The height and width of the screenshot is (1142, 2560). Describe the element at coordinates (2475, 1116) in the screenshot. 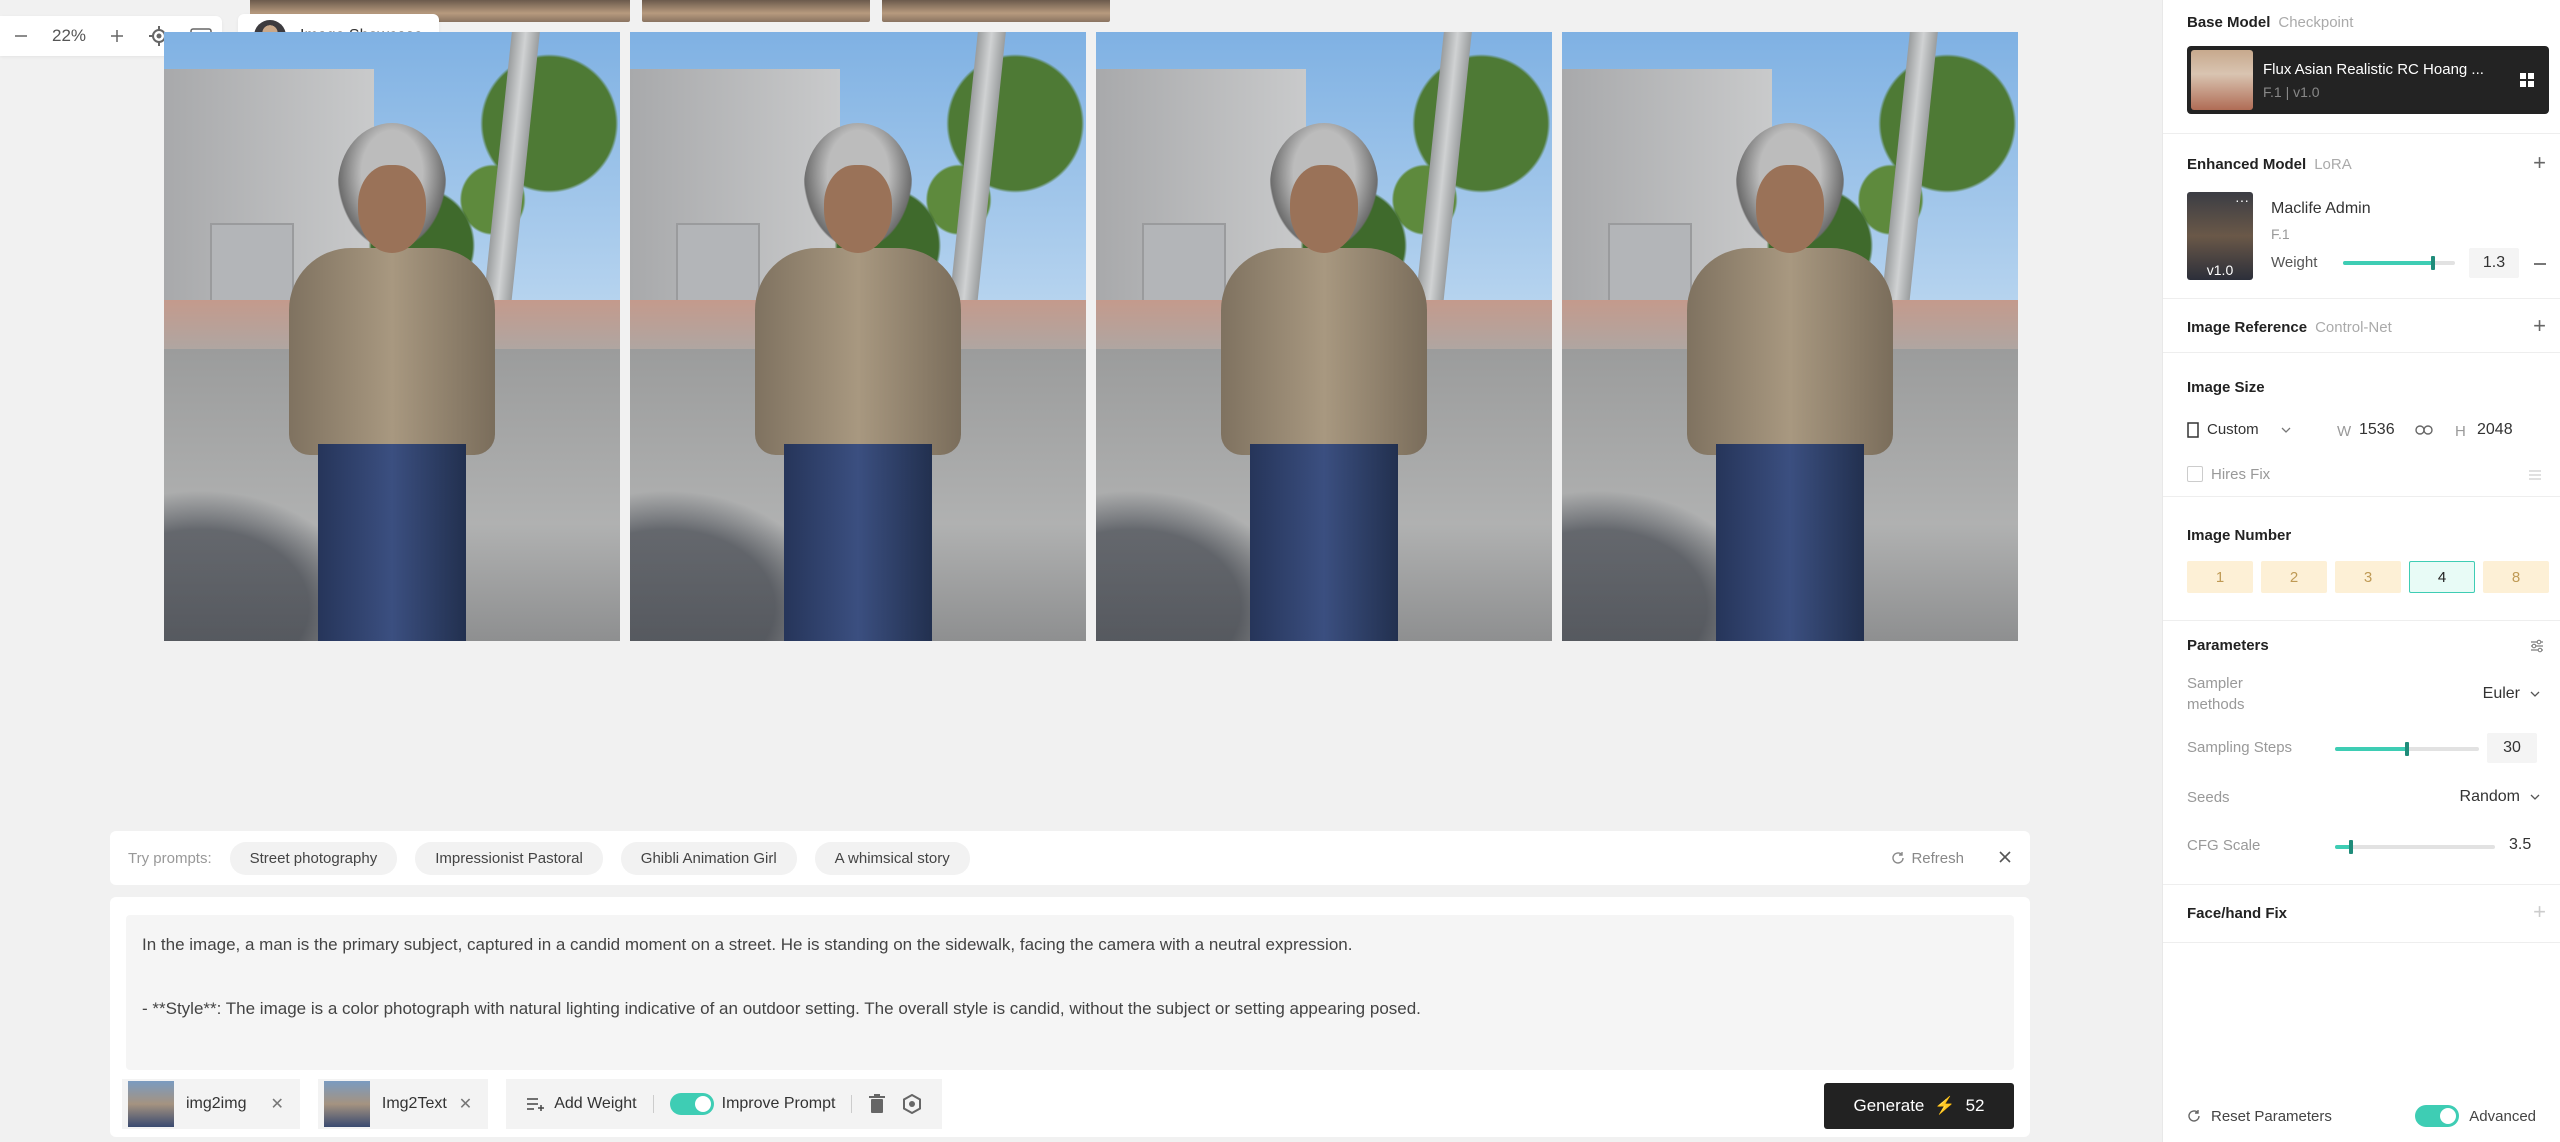

I see `advanced-toggle: Advanced` at that location.